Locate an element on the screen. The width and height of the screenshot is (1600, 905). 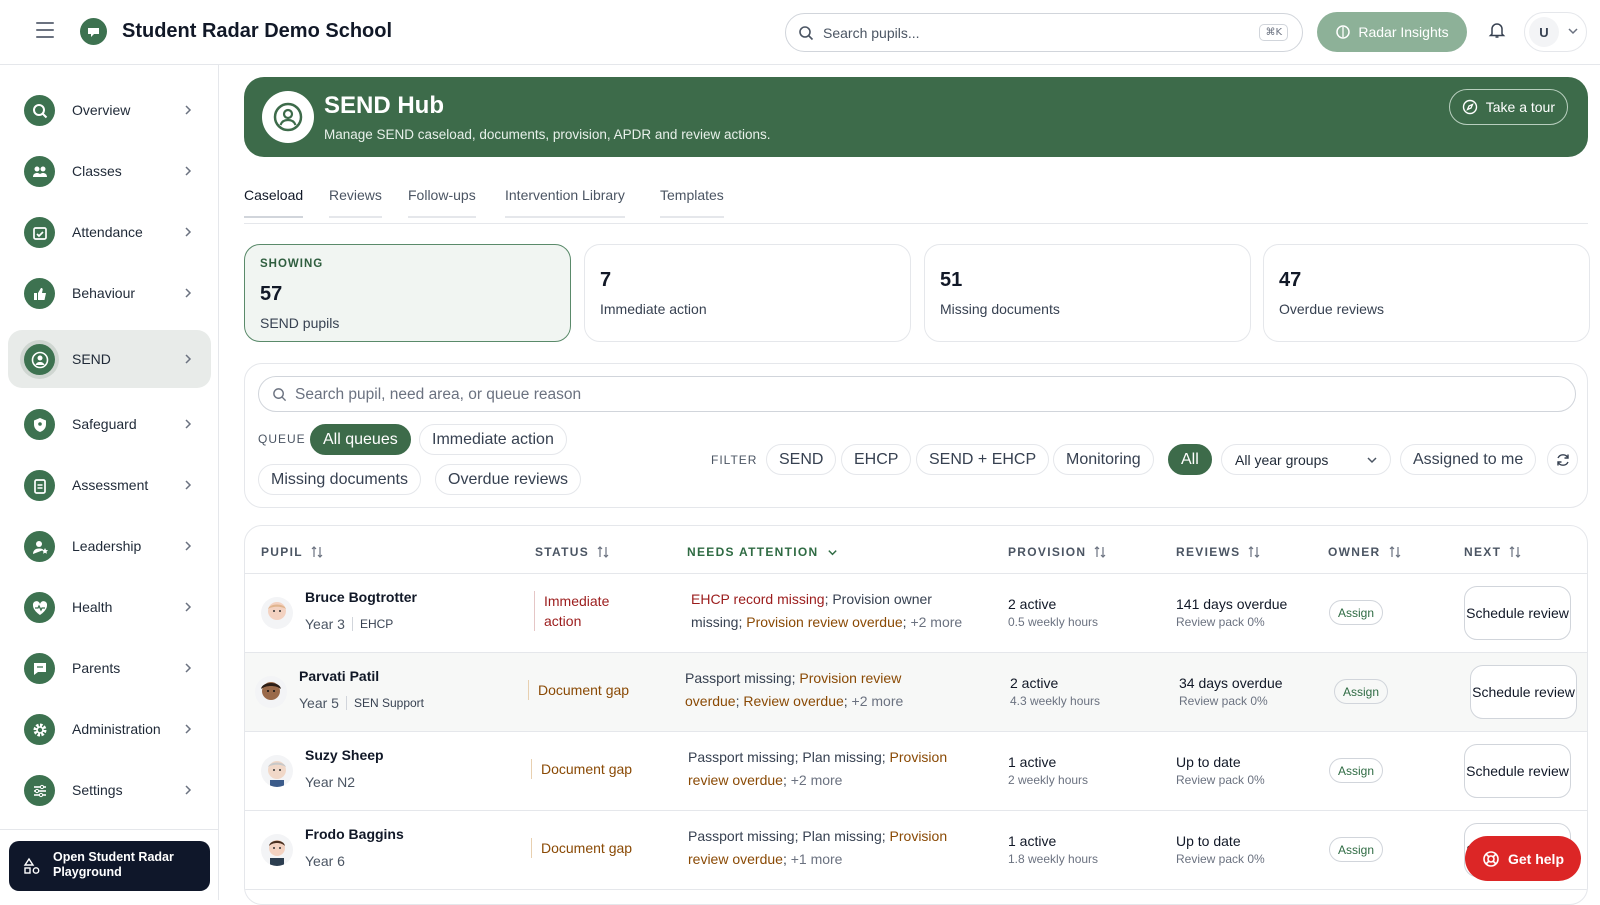
queue-all: All queues is located at coordinates (360, 439).